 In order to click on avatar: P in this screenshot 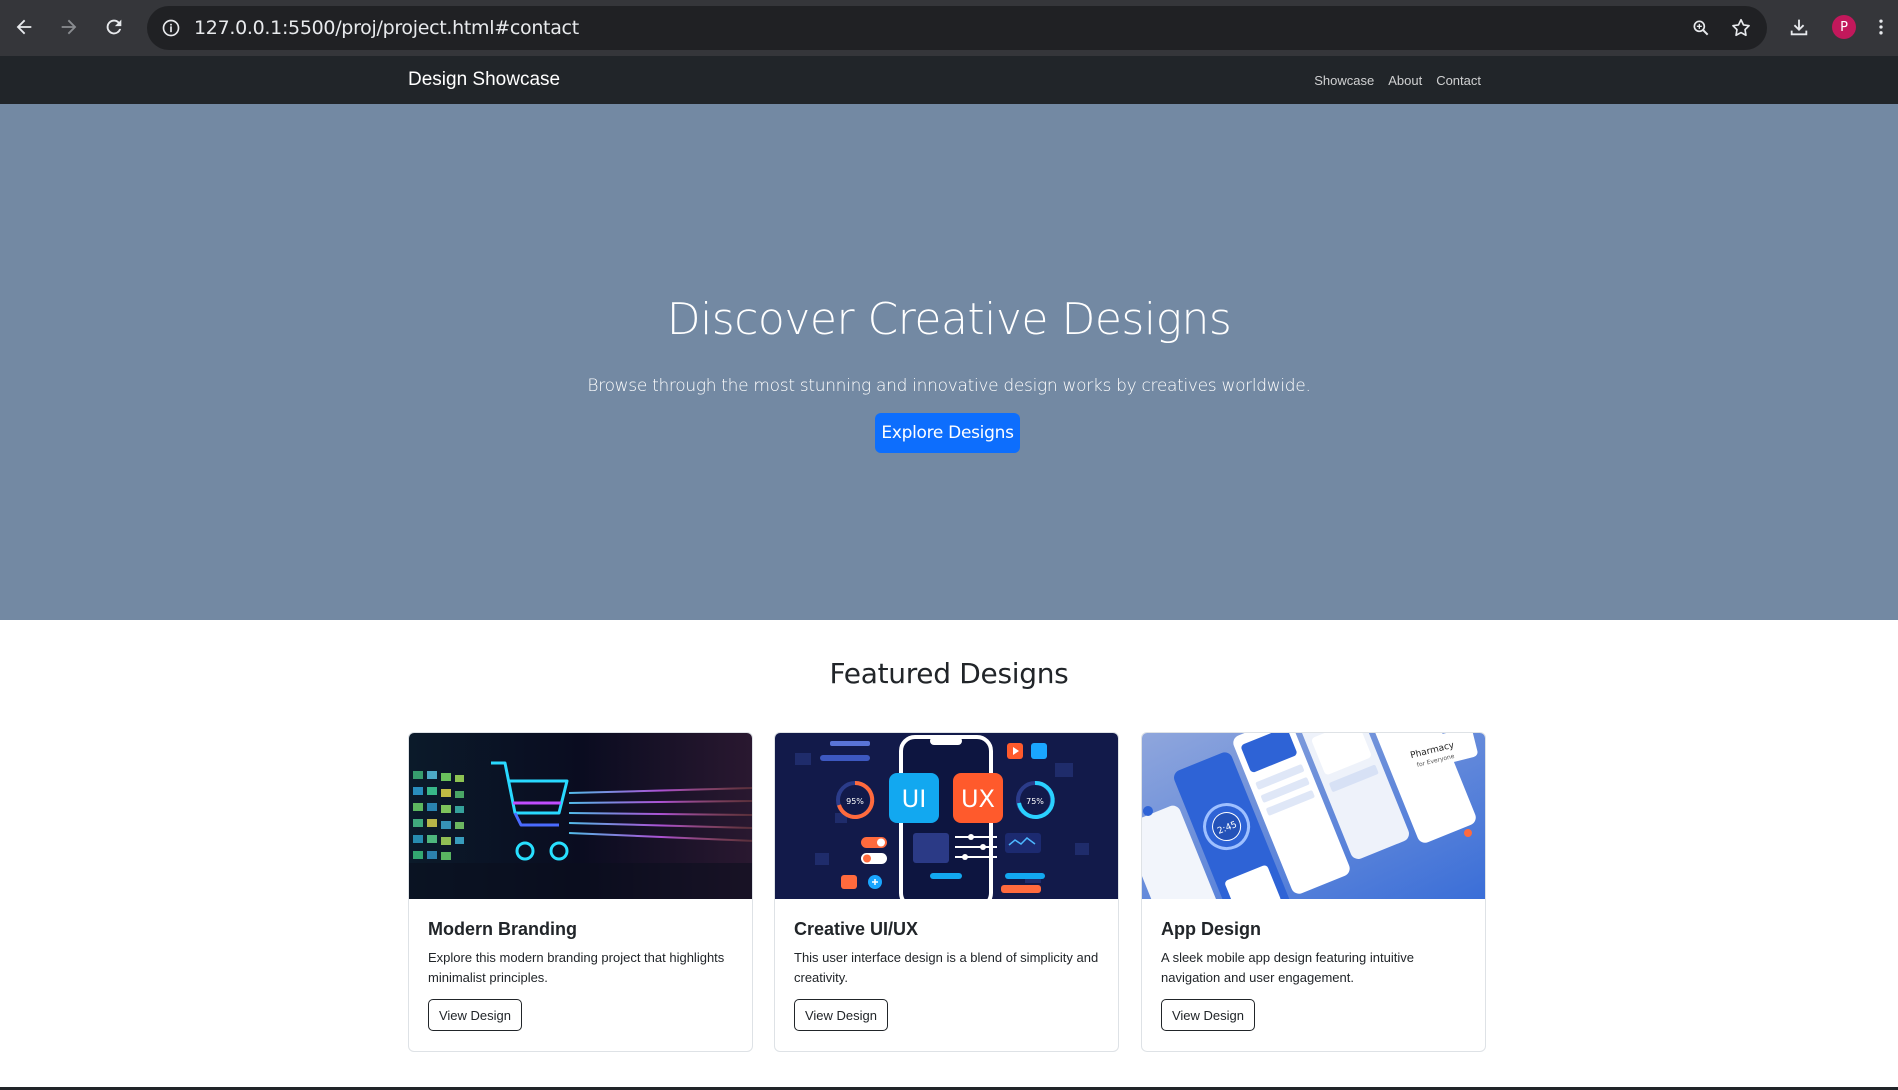, I will do `click(1844, 27)`.